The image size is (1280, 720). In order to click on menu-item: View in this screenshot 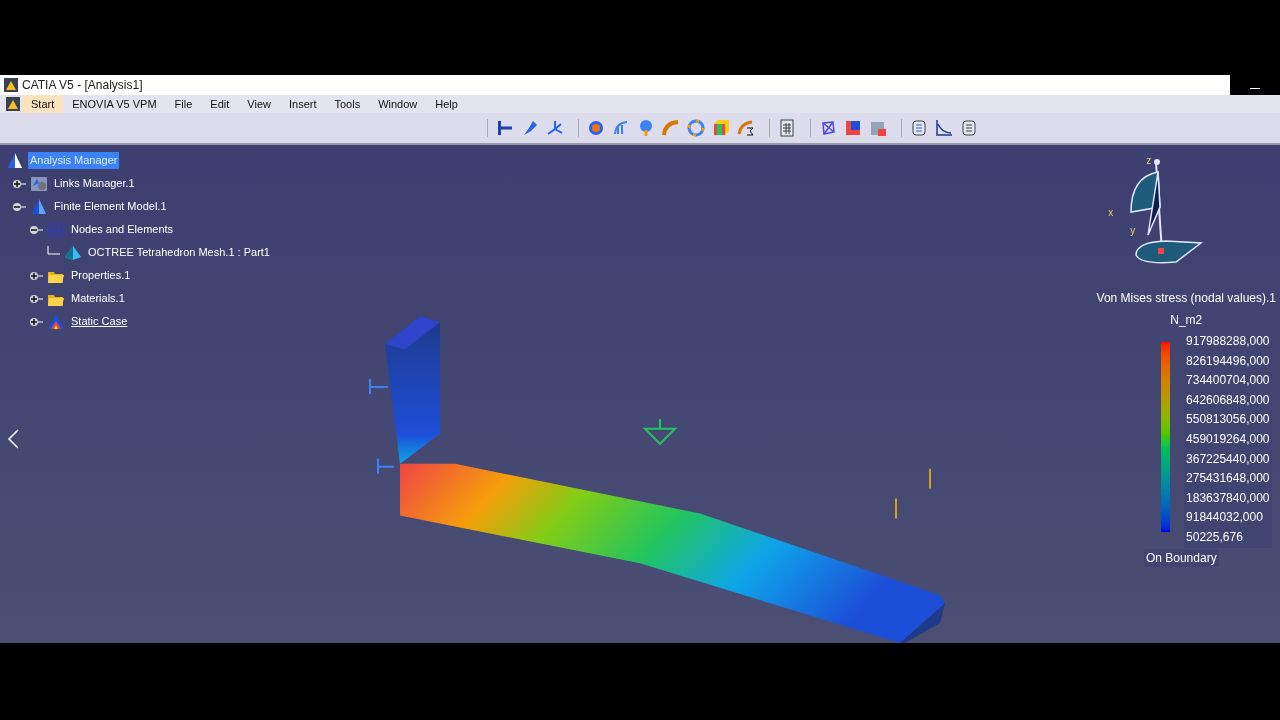, I will do `click(259, 104)`.